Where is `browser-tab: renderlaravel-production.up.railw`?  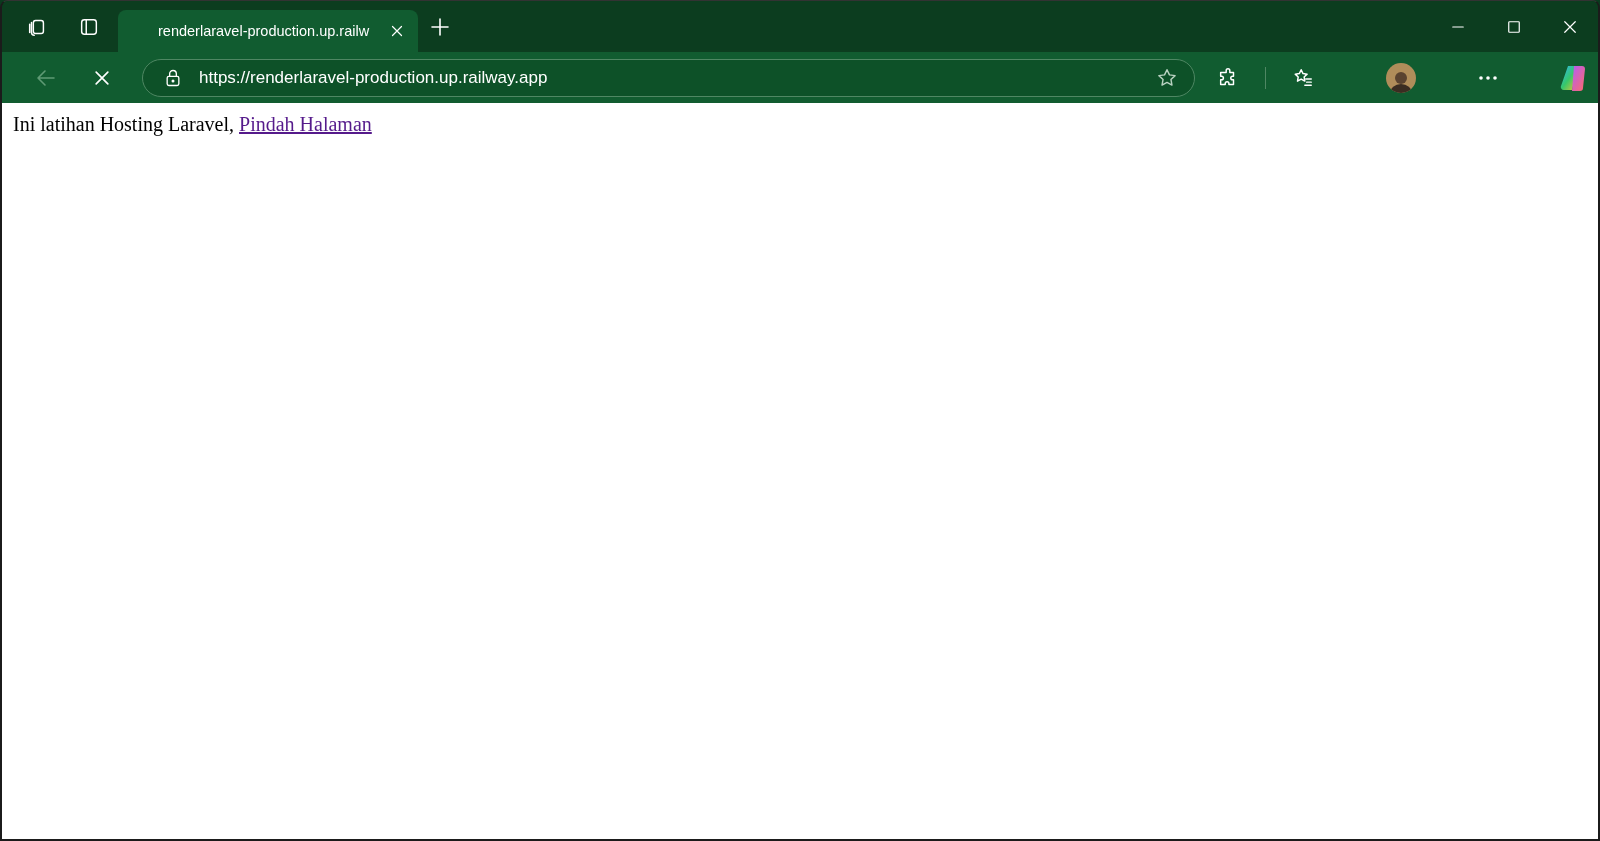
browser-tab: renderlaravel-production.up.railw is located at coordinates (268, 31).